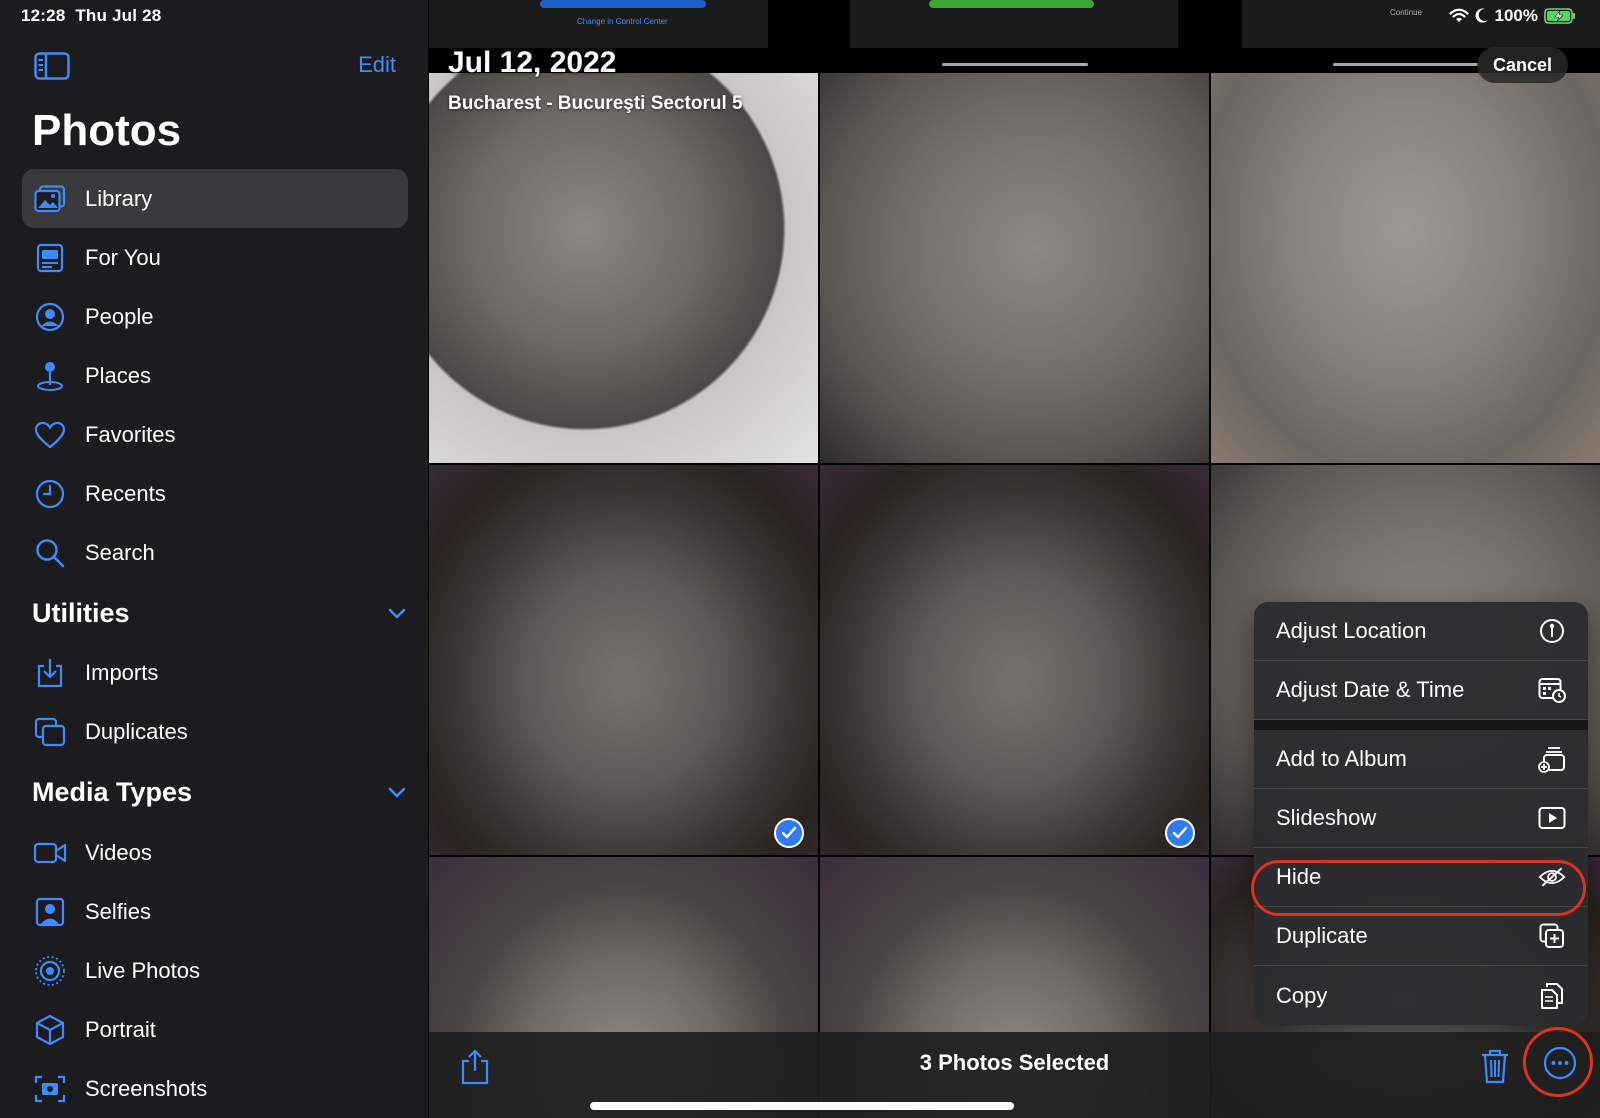 The image size is (1600, 1118). I want to click on live-photo-icon, so click(50, 971).